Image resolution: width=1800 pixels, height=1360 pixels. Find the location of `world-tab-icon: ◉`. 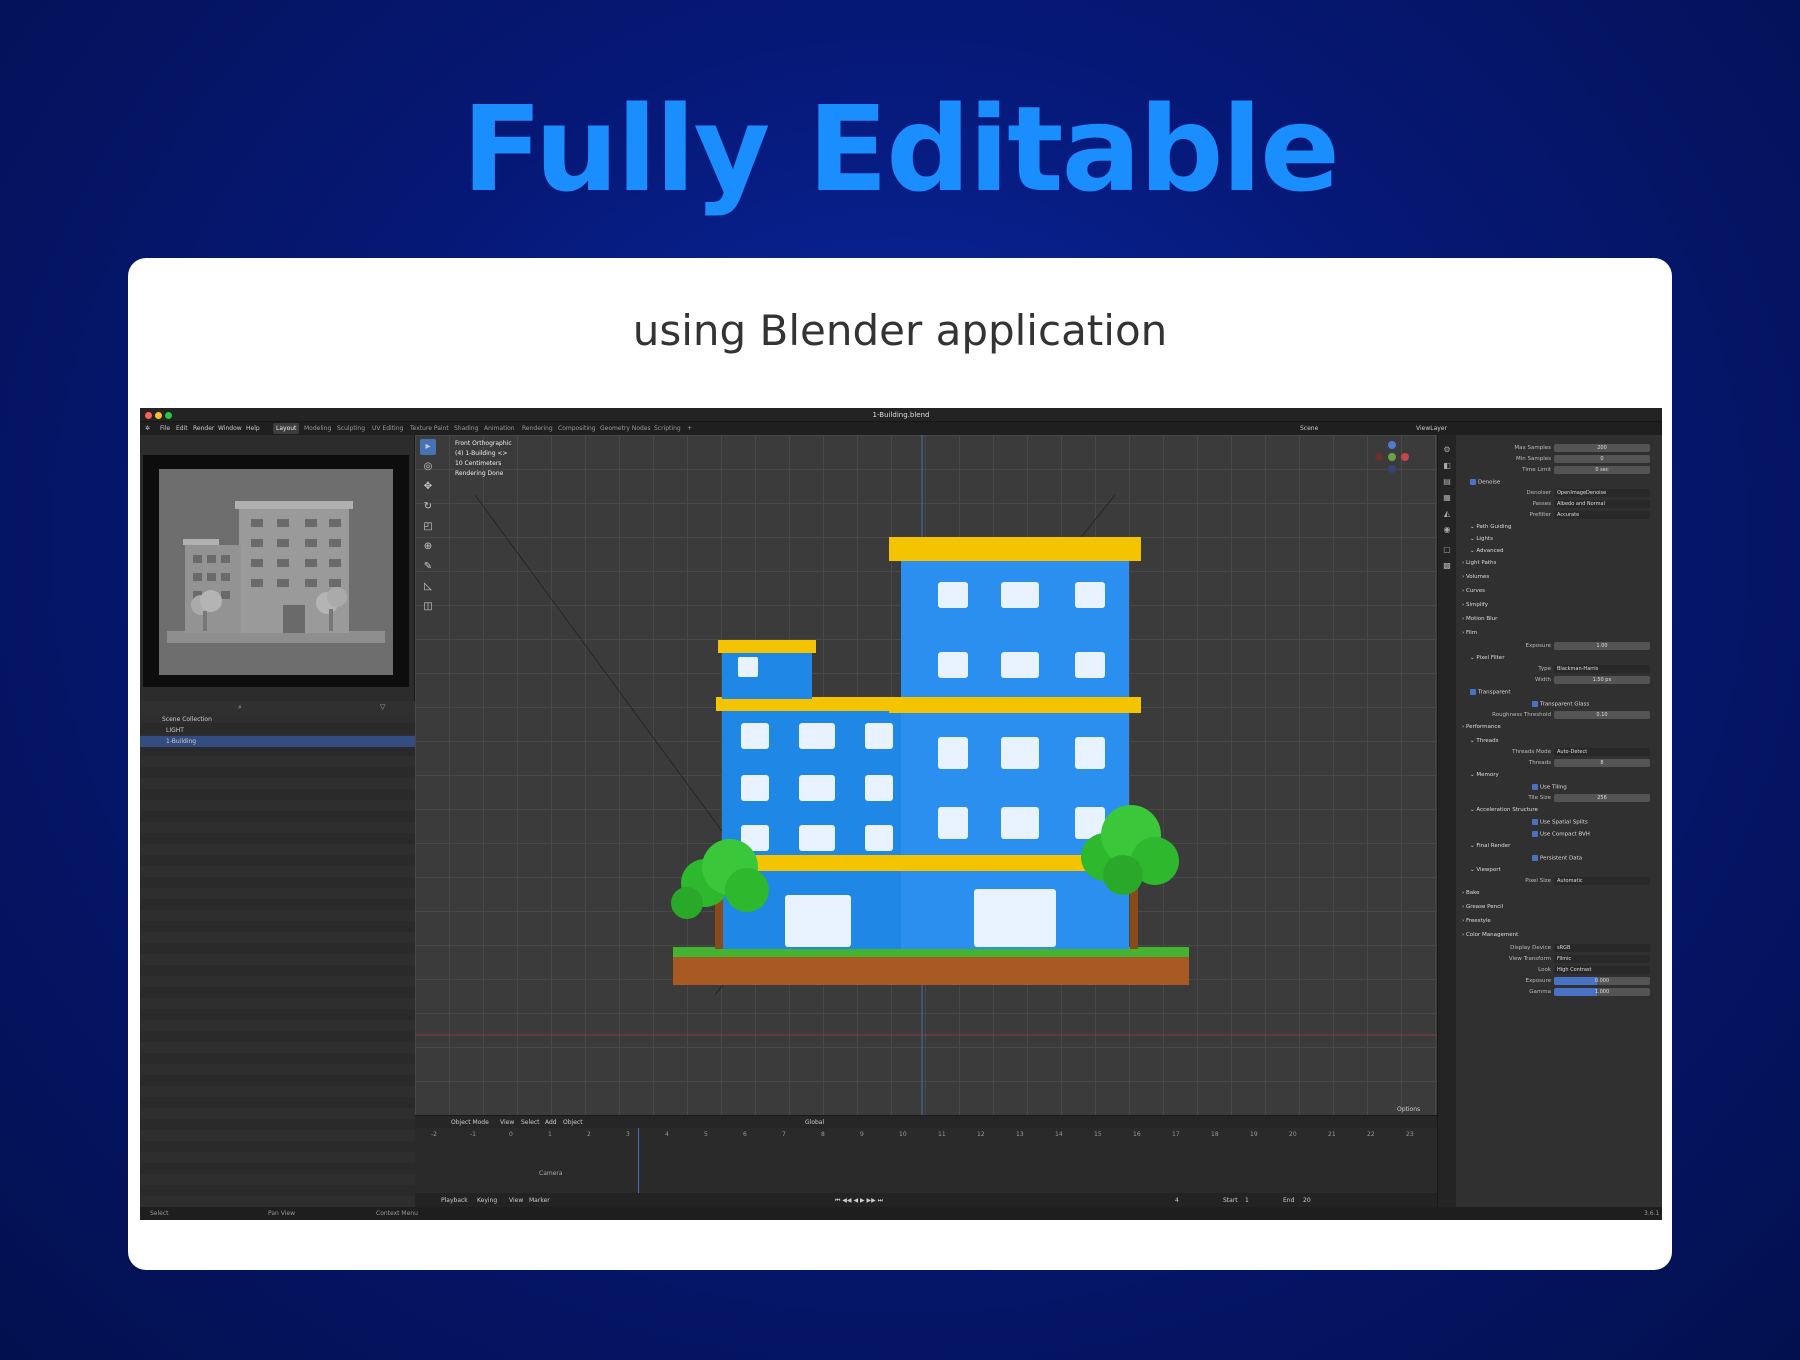

world-tab-icon: ◉ is located at coordinates (1447, 530).